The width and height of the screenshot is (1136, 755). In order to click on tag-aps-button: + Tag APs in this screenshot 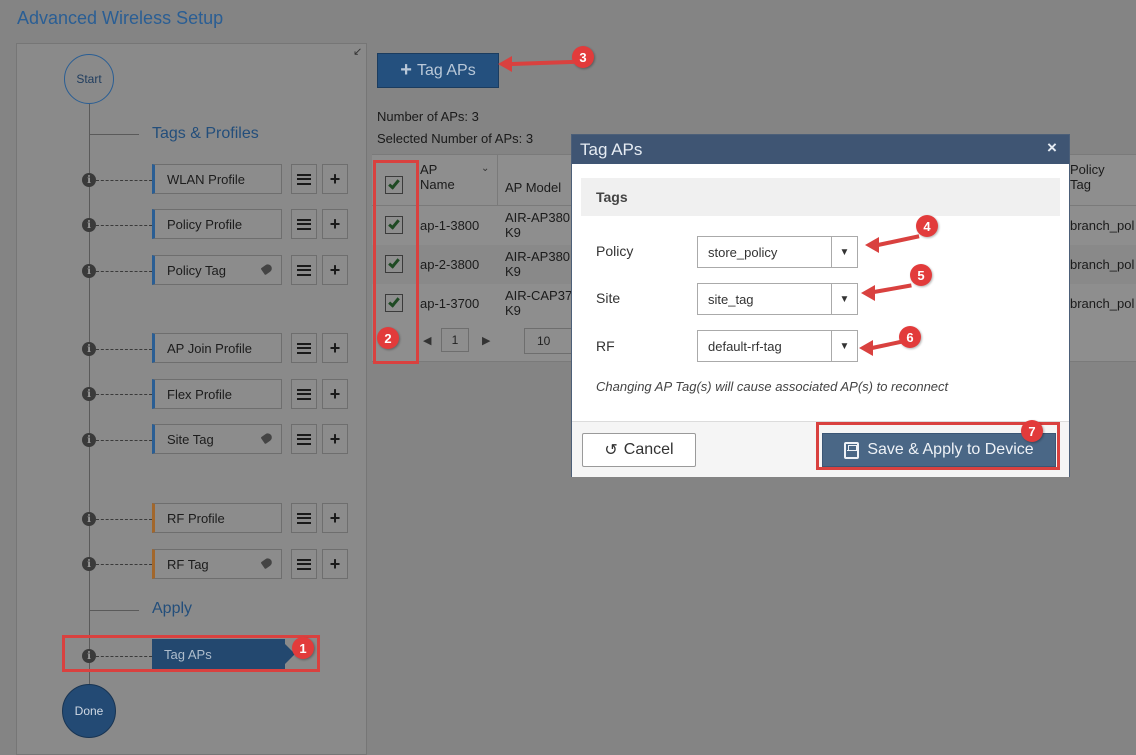, I will do `click(438, 70)`.